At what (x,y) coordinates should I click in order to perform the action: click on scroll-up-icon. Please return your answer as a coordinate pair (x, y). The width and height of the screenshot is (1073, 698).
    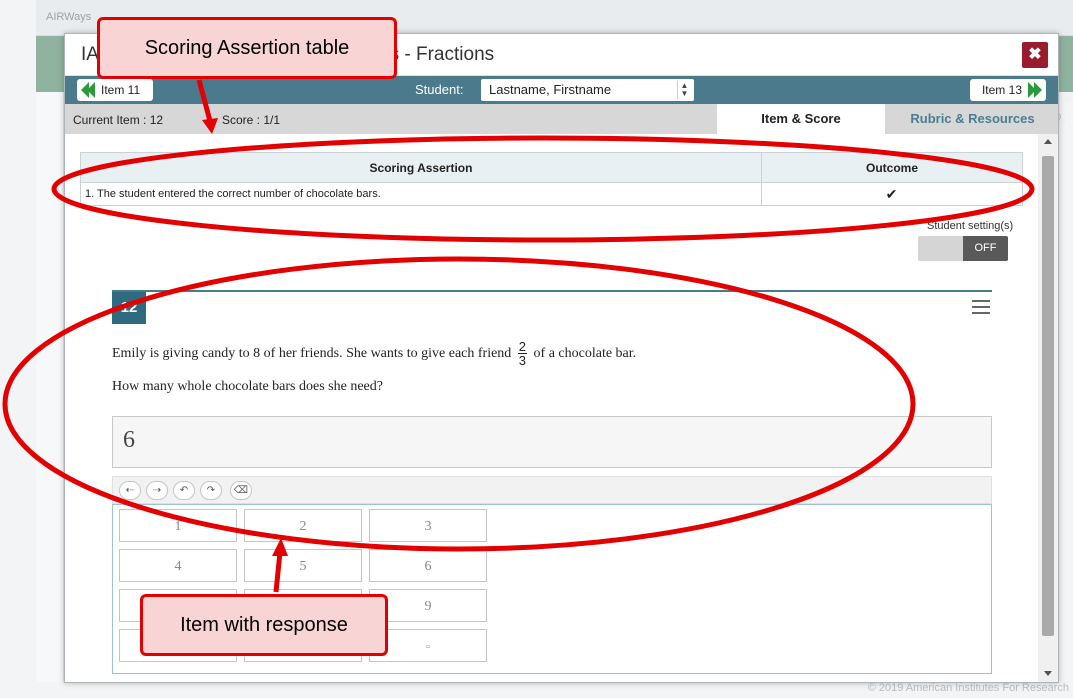
    Looking at the image, I should click on (1048, 141).